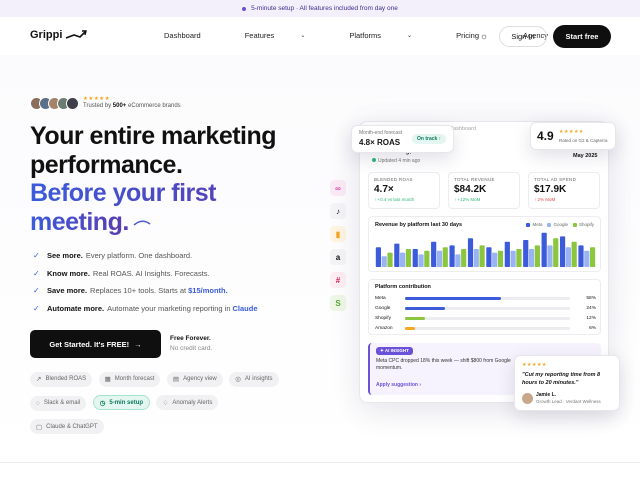 This screenshot has height=480, width=640. Describe the element at coordinates (338, 257) in the screenshot. I see `amazon-icon: a` at that location.